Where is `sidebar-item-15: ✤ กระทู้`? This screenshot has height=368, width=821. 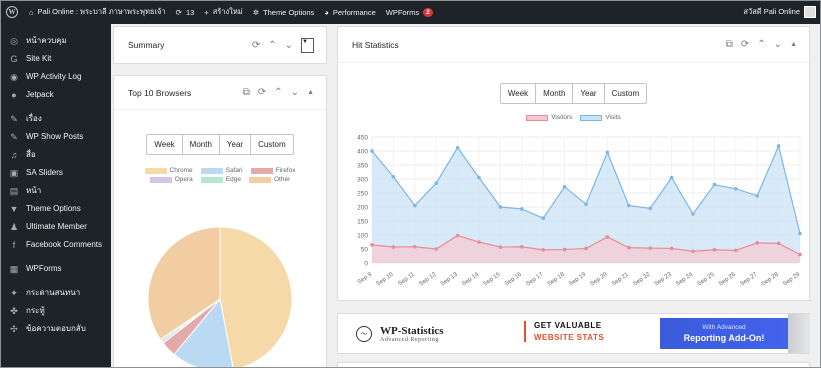
sidebar-item-15: ✤ กระทู้ is located at coordinates (55, 311).